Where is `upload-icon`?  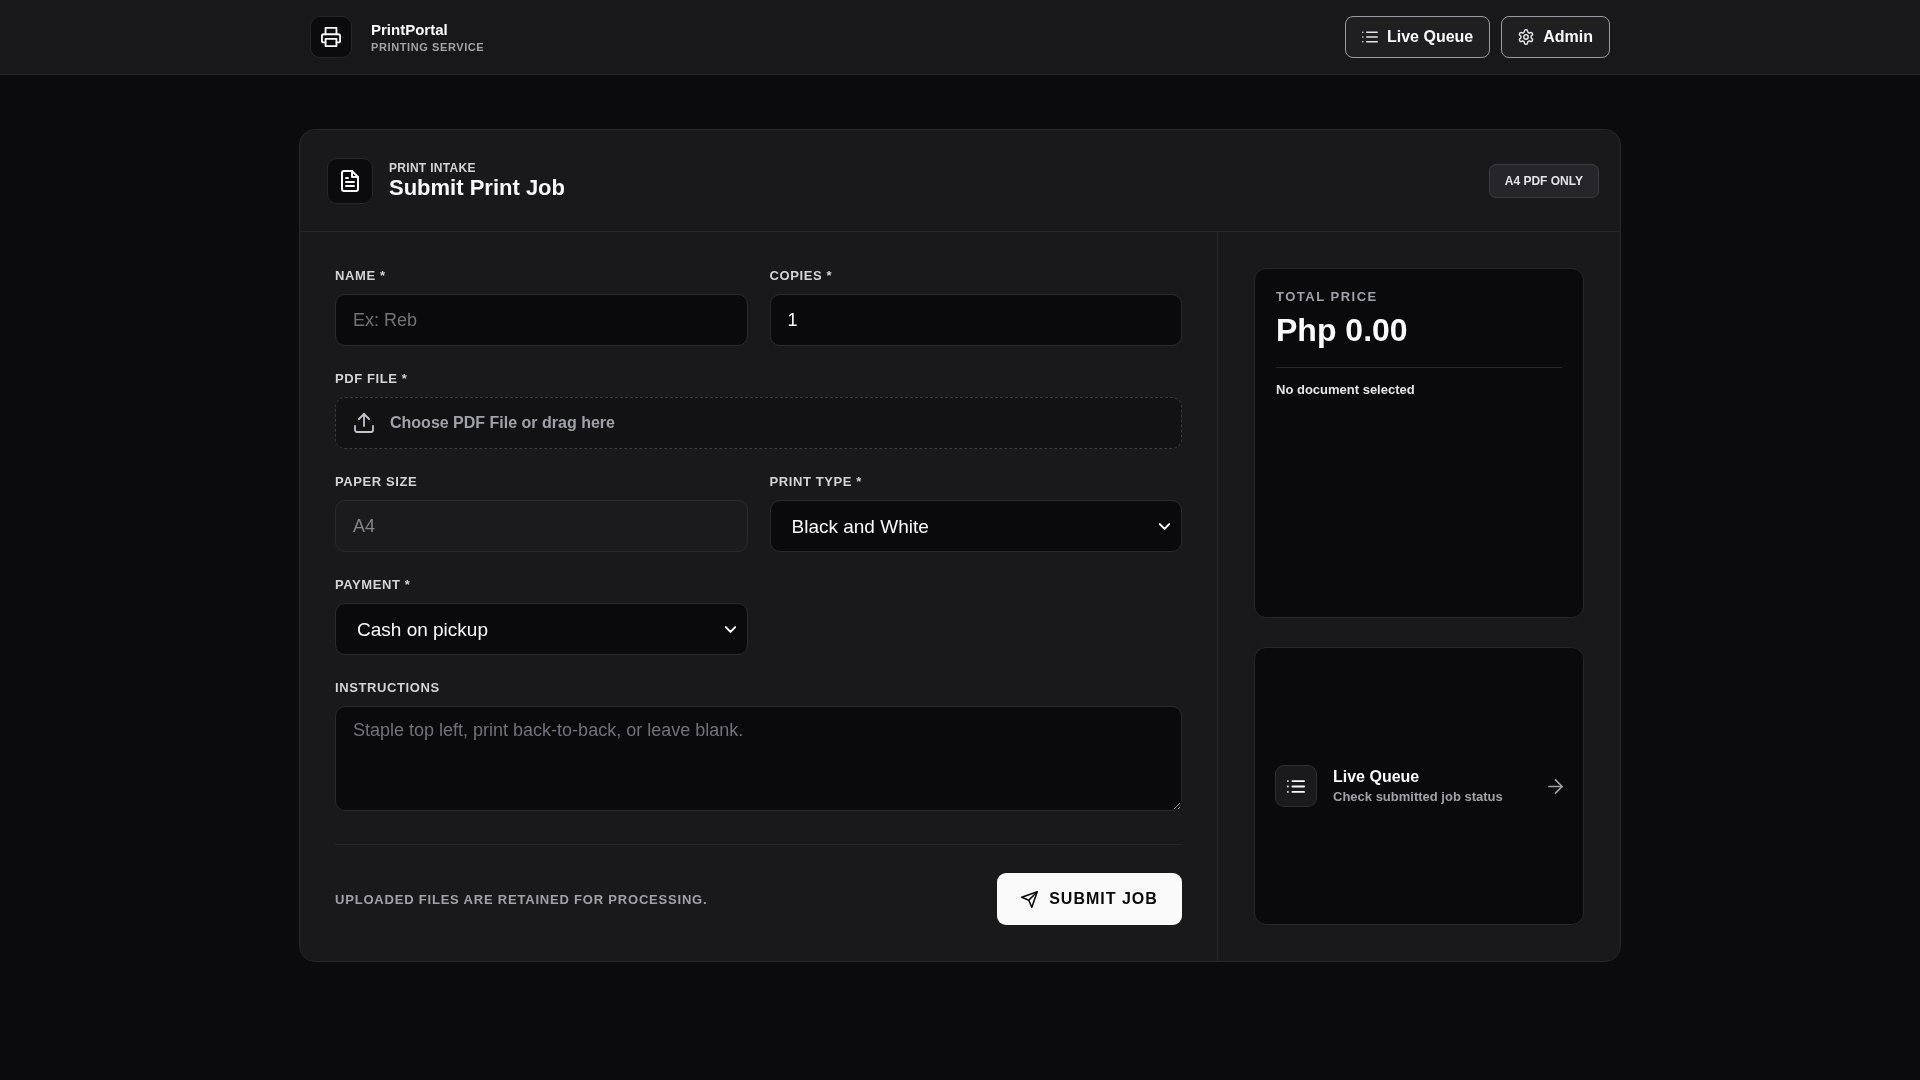 upload-icon is located at coordinates (364, 423).